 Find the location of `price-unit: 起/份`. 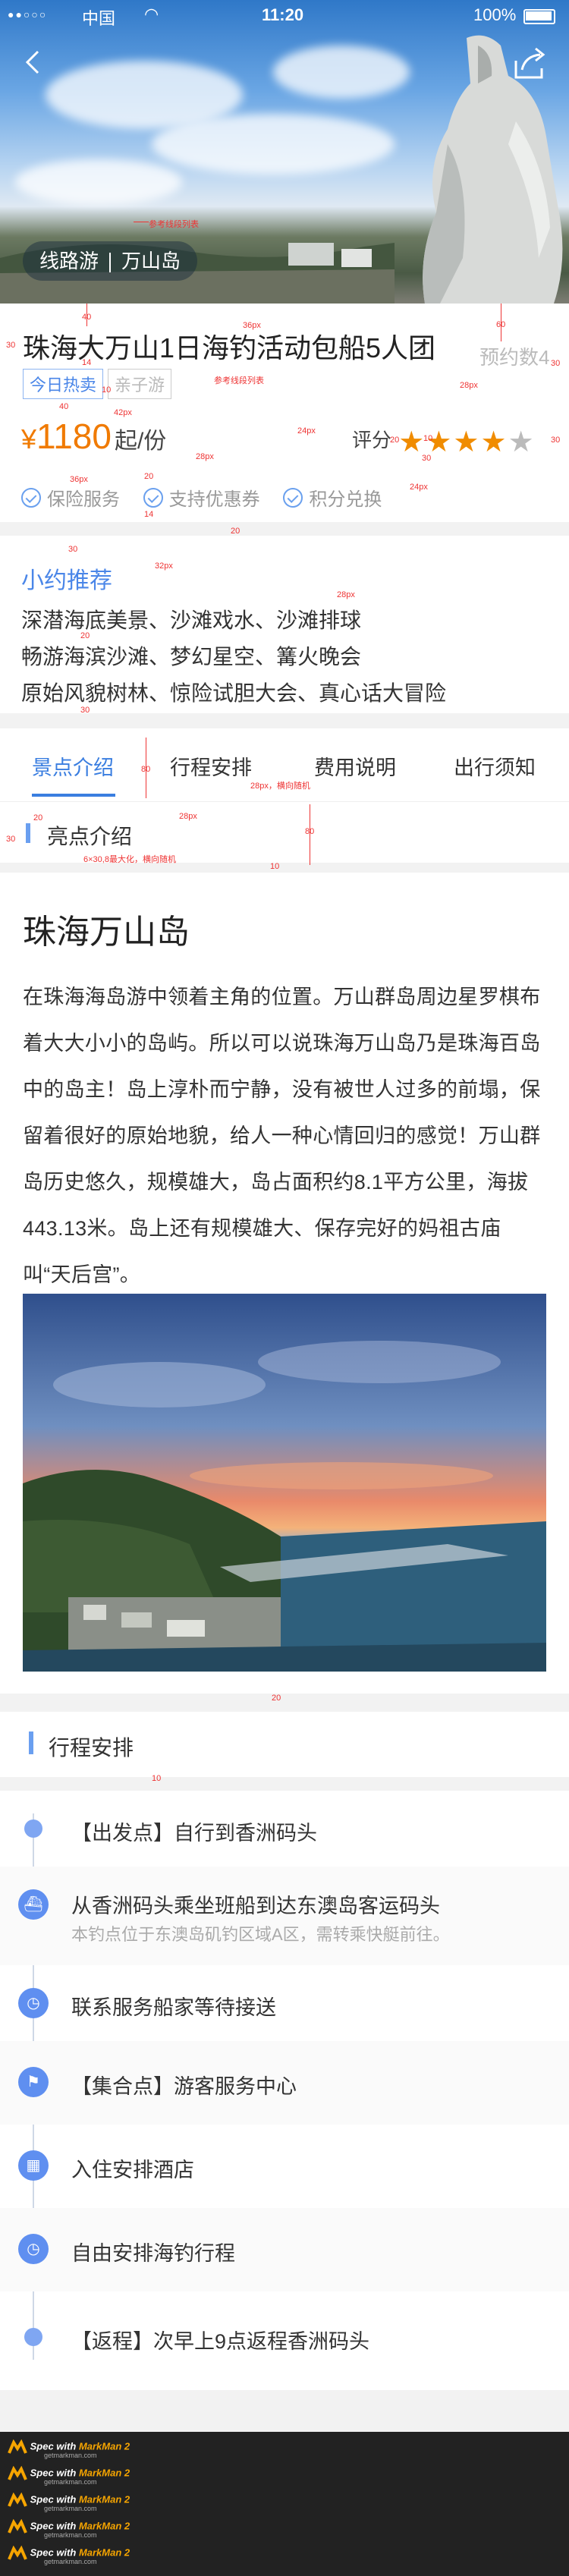

price-unit: 起/份 is located at coordinates (141, 441).